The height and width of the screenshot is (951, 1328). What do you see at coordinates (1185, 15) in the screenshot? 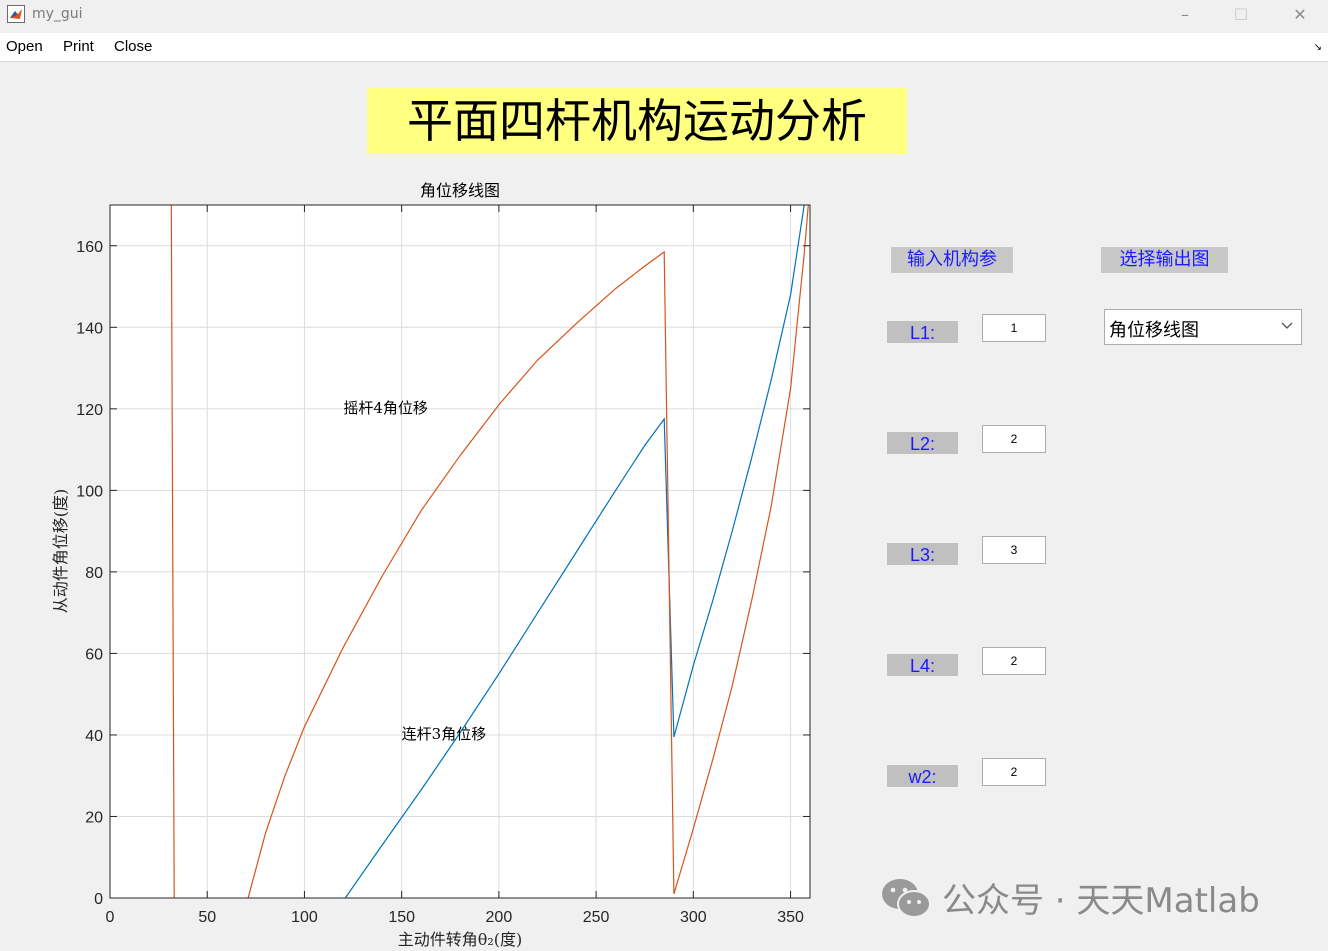
I see `minimize-button: –` at bounding box center [1185, 15].